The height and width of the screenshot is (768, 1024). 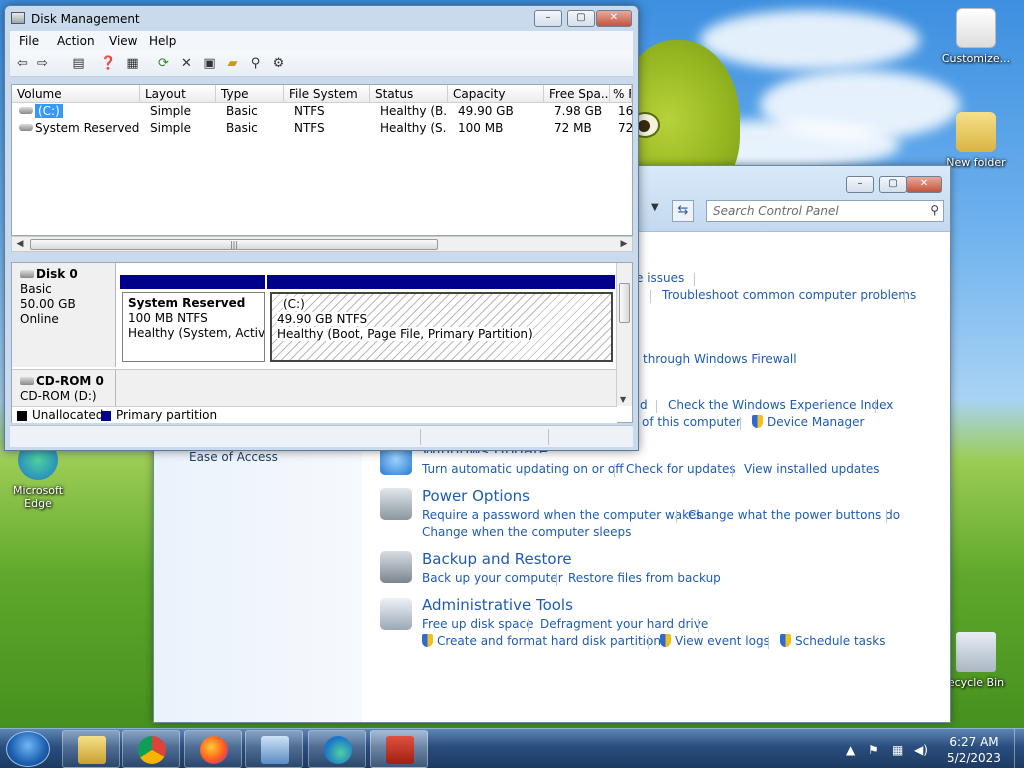 I want to click on show-hide-tree-icon: ▤, so click(x=78, y=64).